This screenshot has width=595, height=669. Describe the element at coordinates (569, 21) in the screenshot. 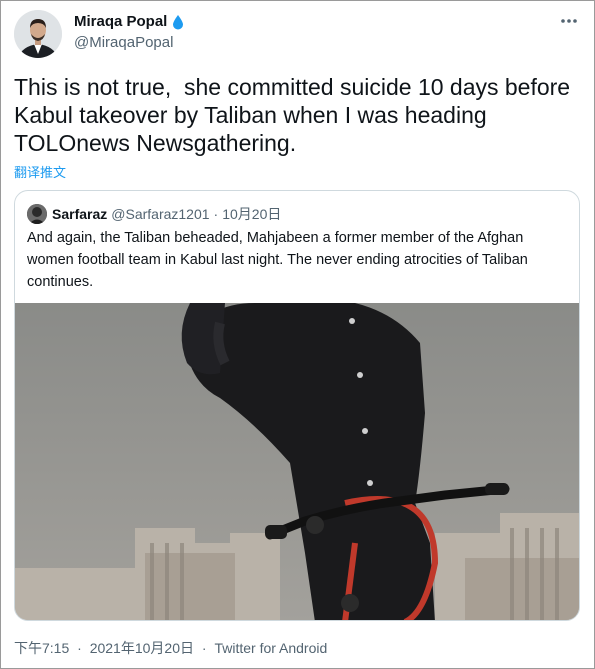

I see `more-options-icon` at that location.